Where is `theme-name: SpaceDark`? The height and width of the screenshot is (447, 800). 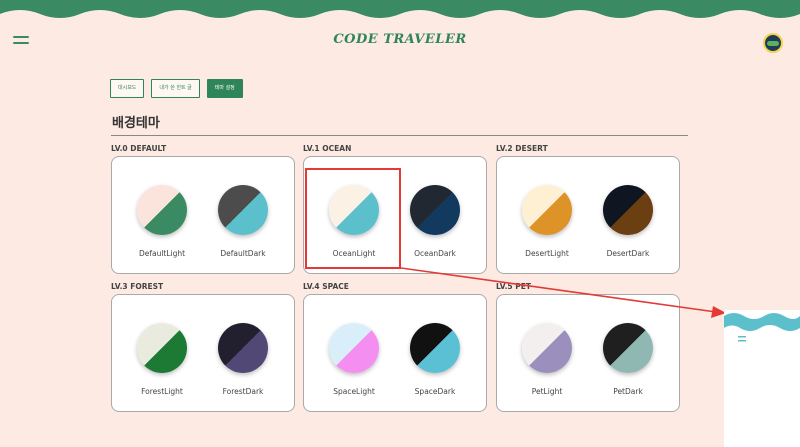
theme-name: SpaceDark is located at coordinates (435, 391).